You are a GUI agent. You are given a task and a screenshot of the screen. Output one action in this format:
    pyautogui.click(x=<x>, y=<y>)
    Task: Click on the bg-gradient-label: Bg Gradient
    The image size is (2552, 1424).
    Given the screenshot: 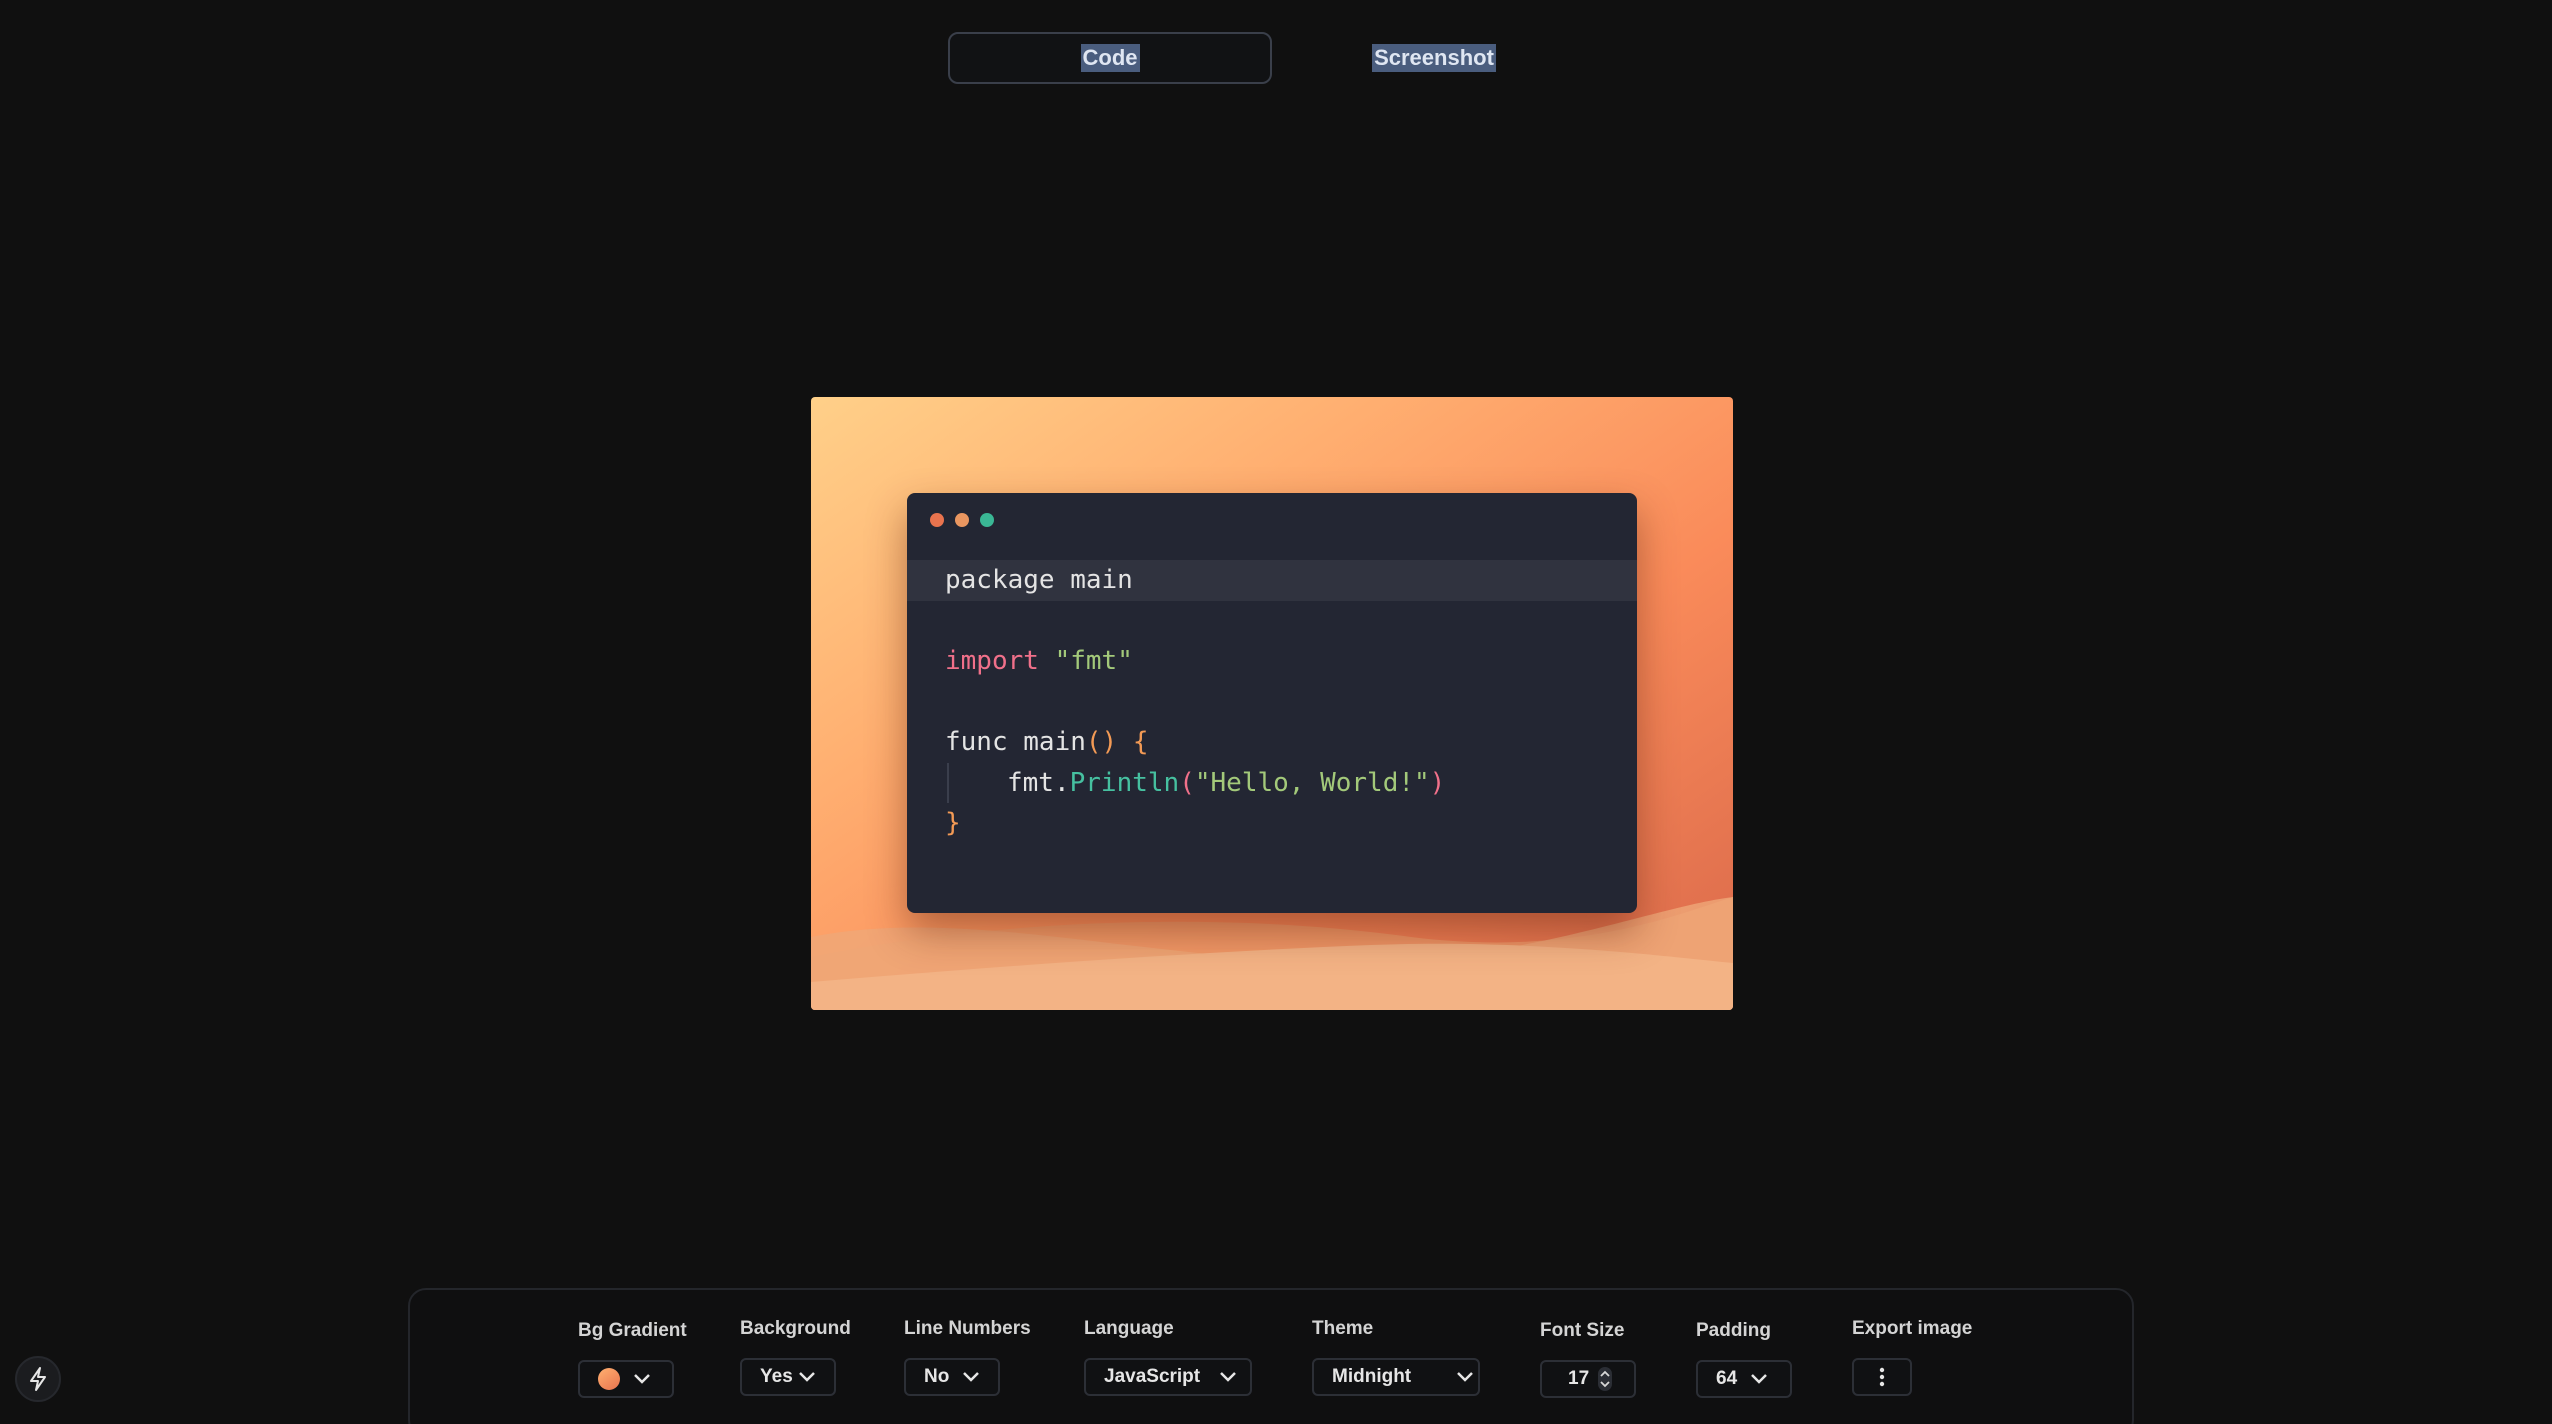 What is the action you would take?
    pyautogui.click(x=632, y=1330)
    